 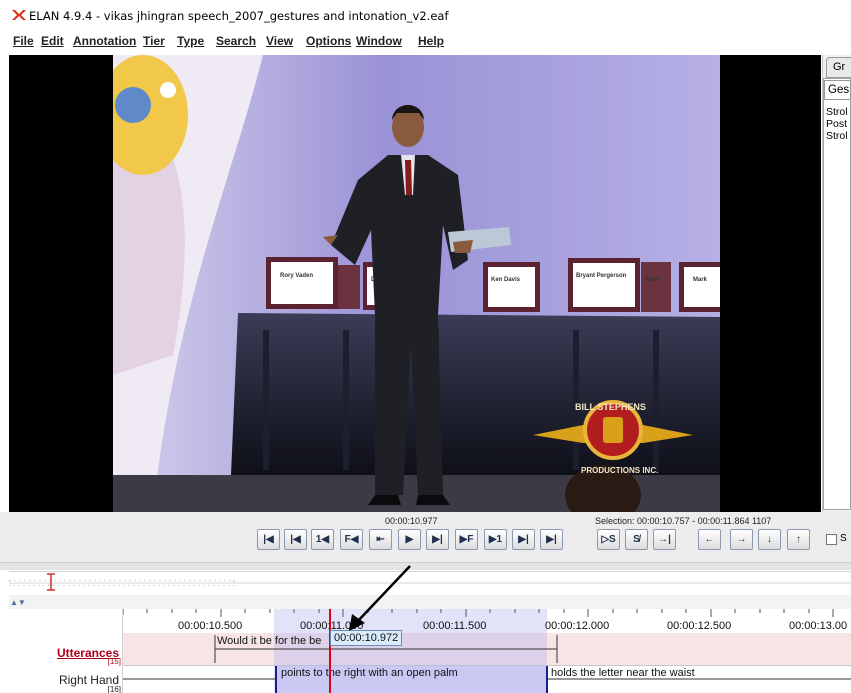 I want to click on play-selection-button: ▶|, so click(x=437, y=539).